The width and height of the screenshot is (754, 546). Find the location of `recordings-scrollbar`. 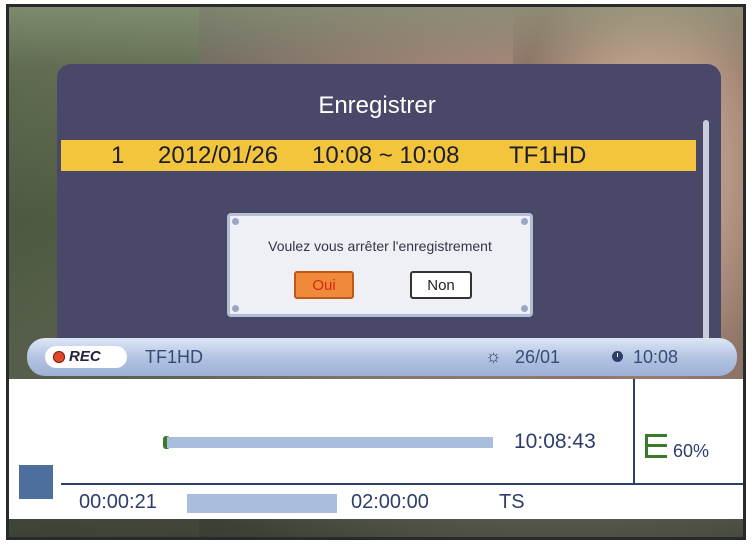

recordings-scrollbar is located at coordinates (706, 240).